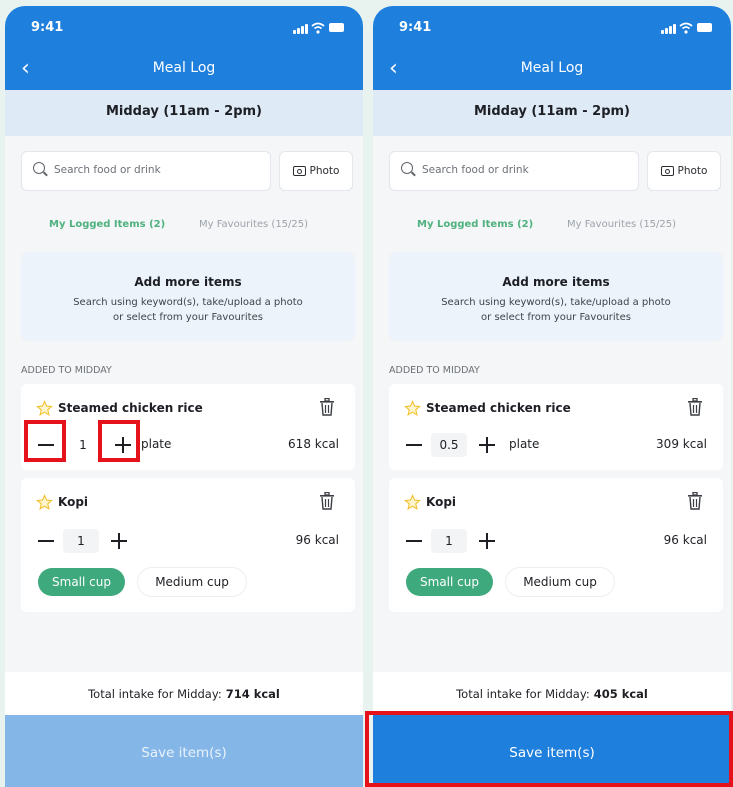  Describe the element at coordinates (188, 427) in the screenshot. I see `food-item-card: Steamed chicken rice 1 plate 618 kcal` at that location.